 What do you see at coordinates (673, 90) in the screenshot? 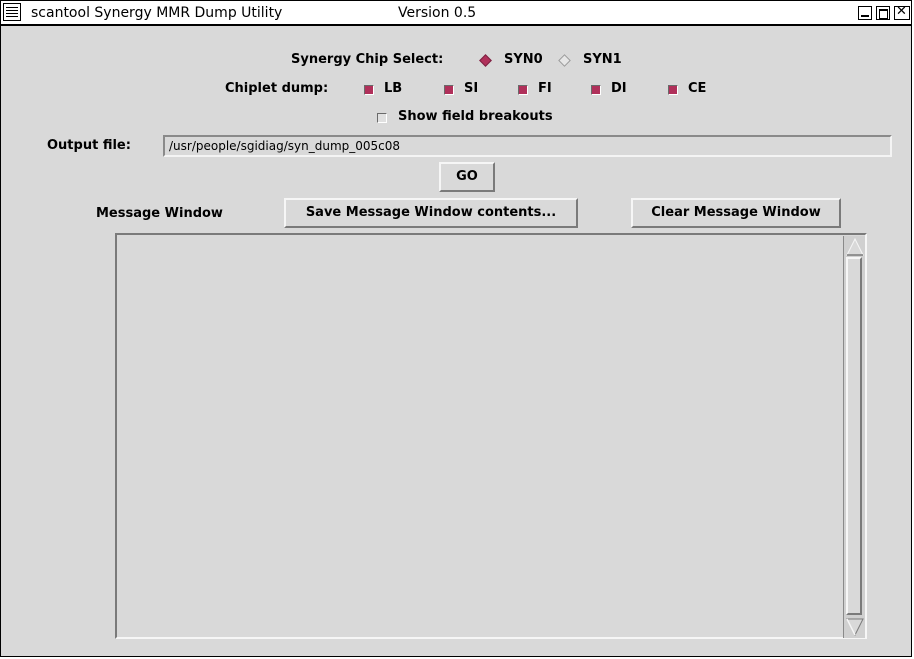
I see `chiplet-ce-checkbox` at bounding box center [673, 90].